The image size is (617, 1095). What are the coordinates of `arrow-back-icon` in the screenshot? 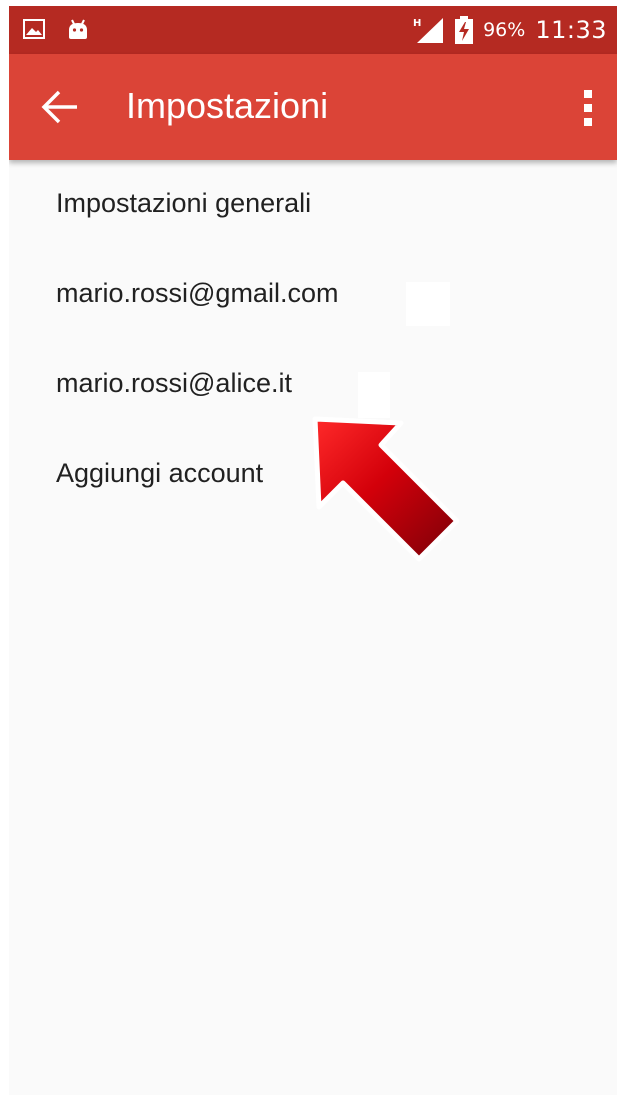 It's located at (59, 107).